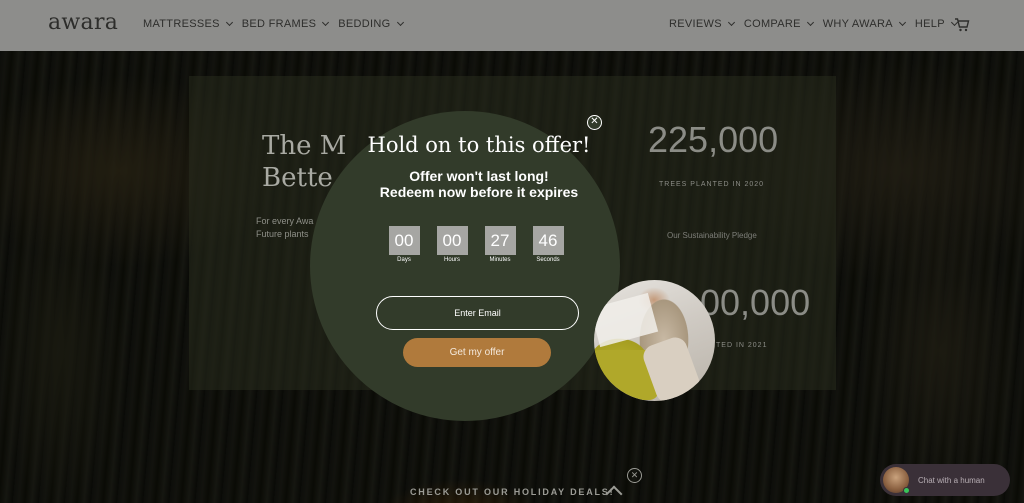 This screenshot has width=1024, height=503. I want to click on nav-item-why-awara: WHY AWARA, so click(864, 24).